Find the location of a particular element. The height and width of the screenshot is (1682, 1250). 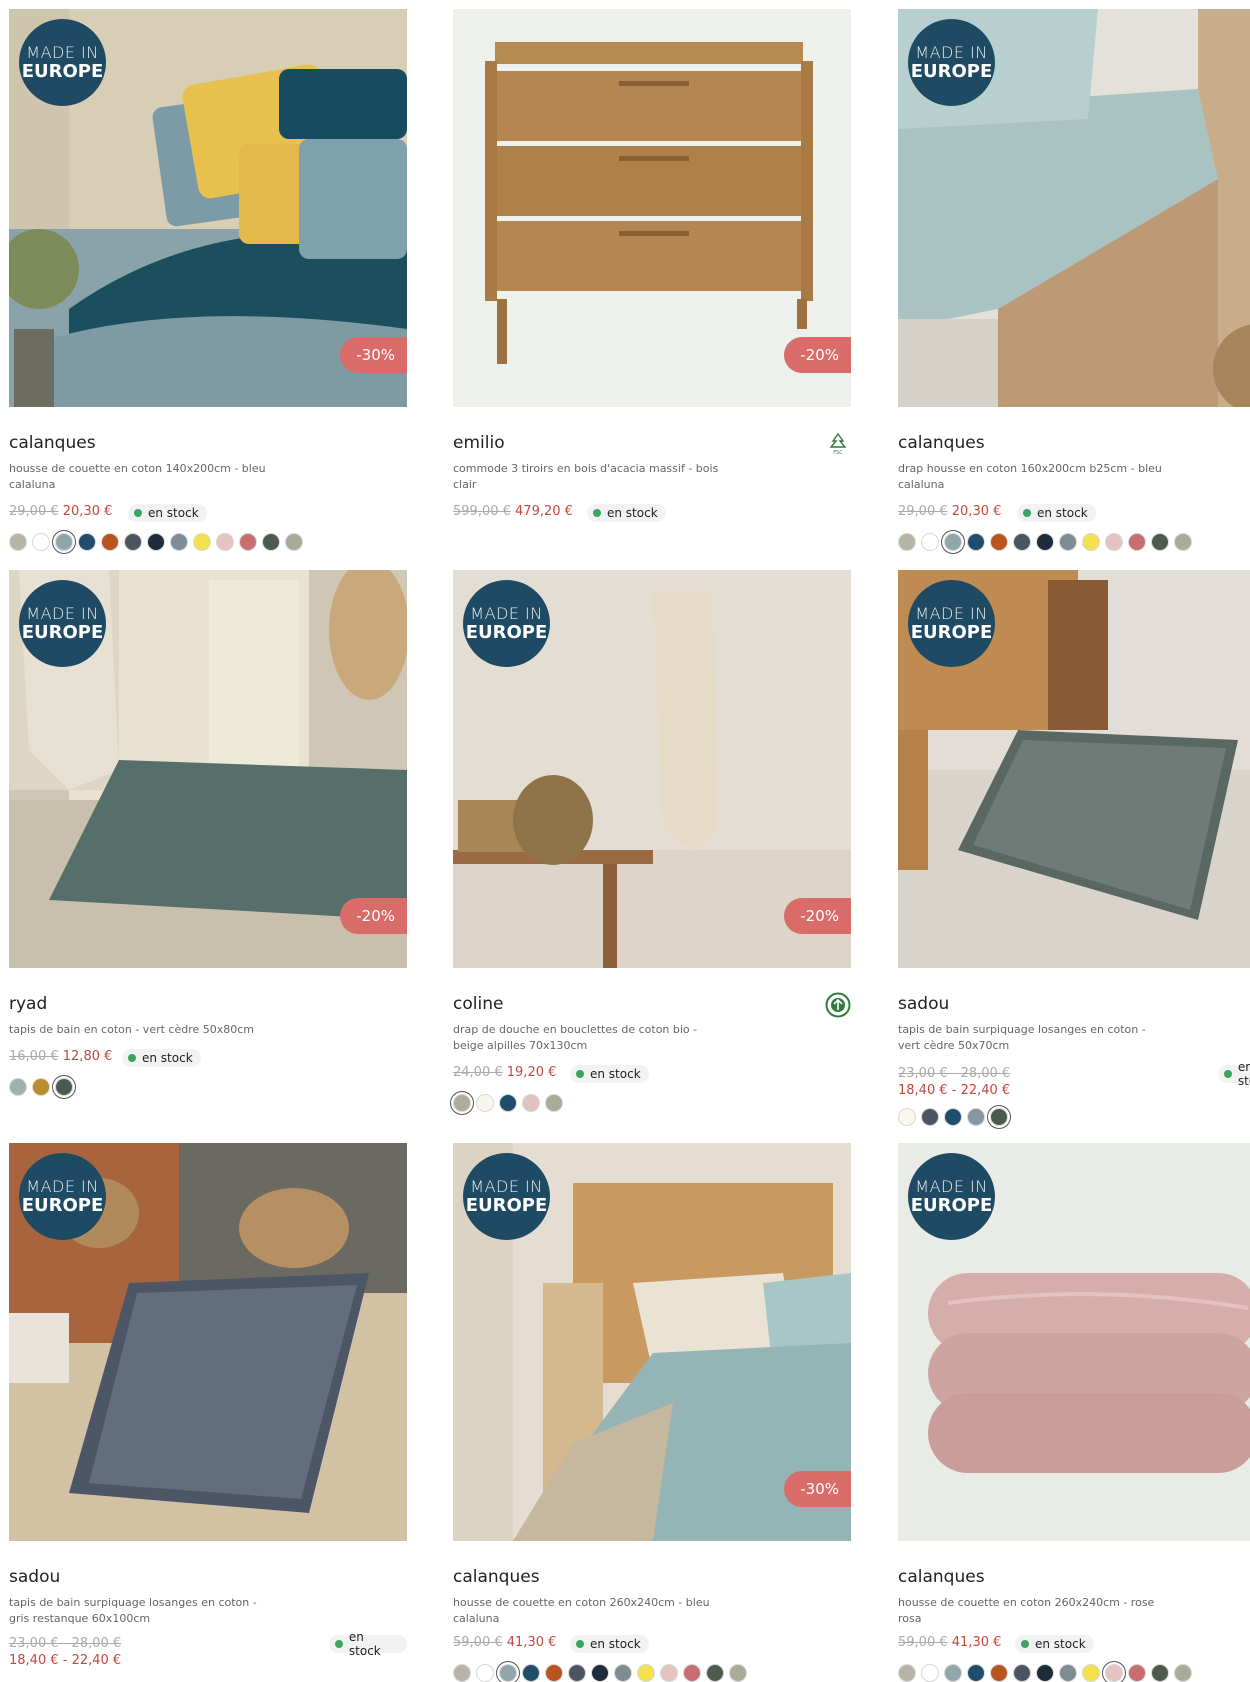

product-name: coline is located at coordinates (478, 1004).